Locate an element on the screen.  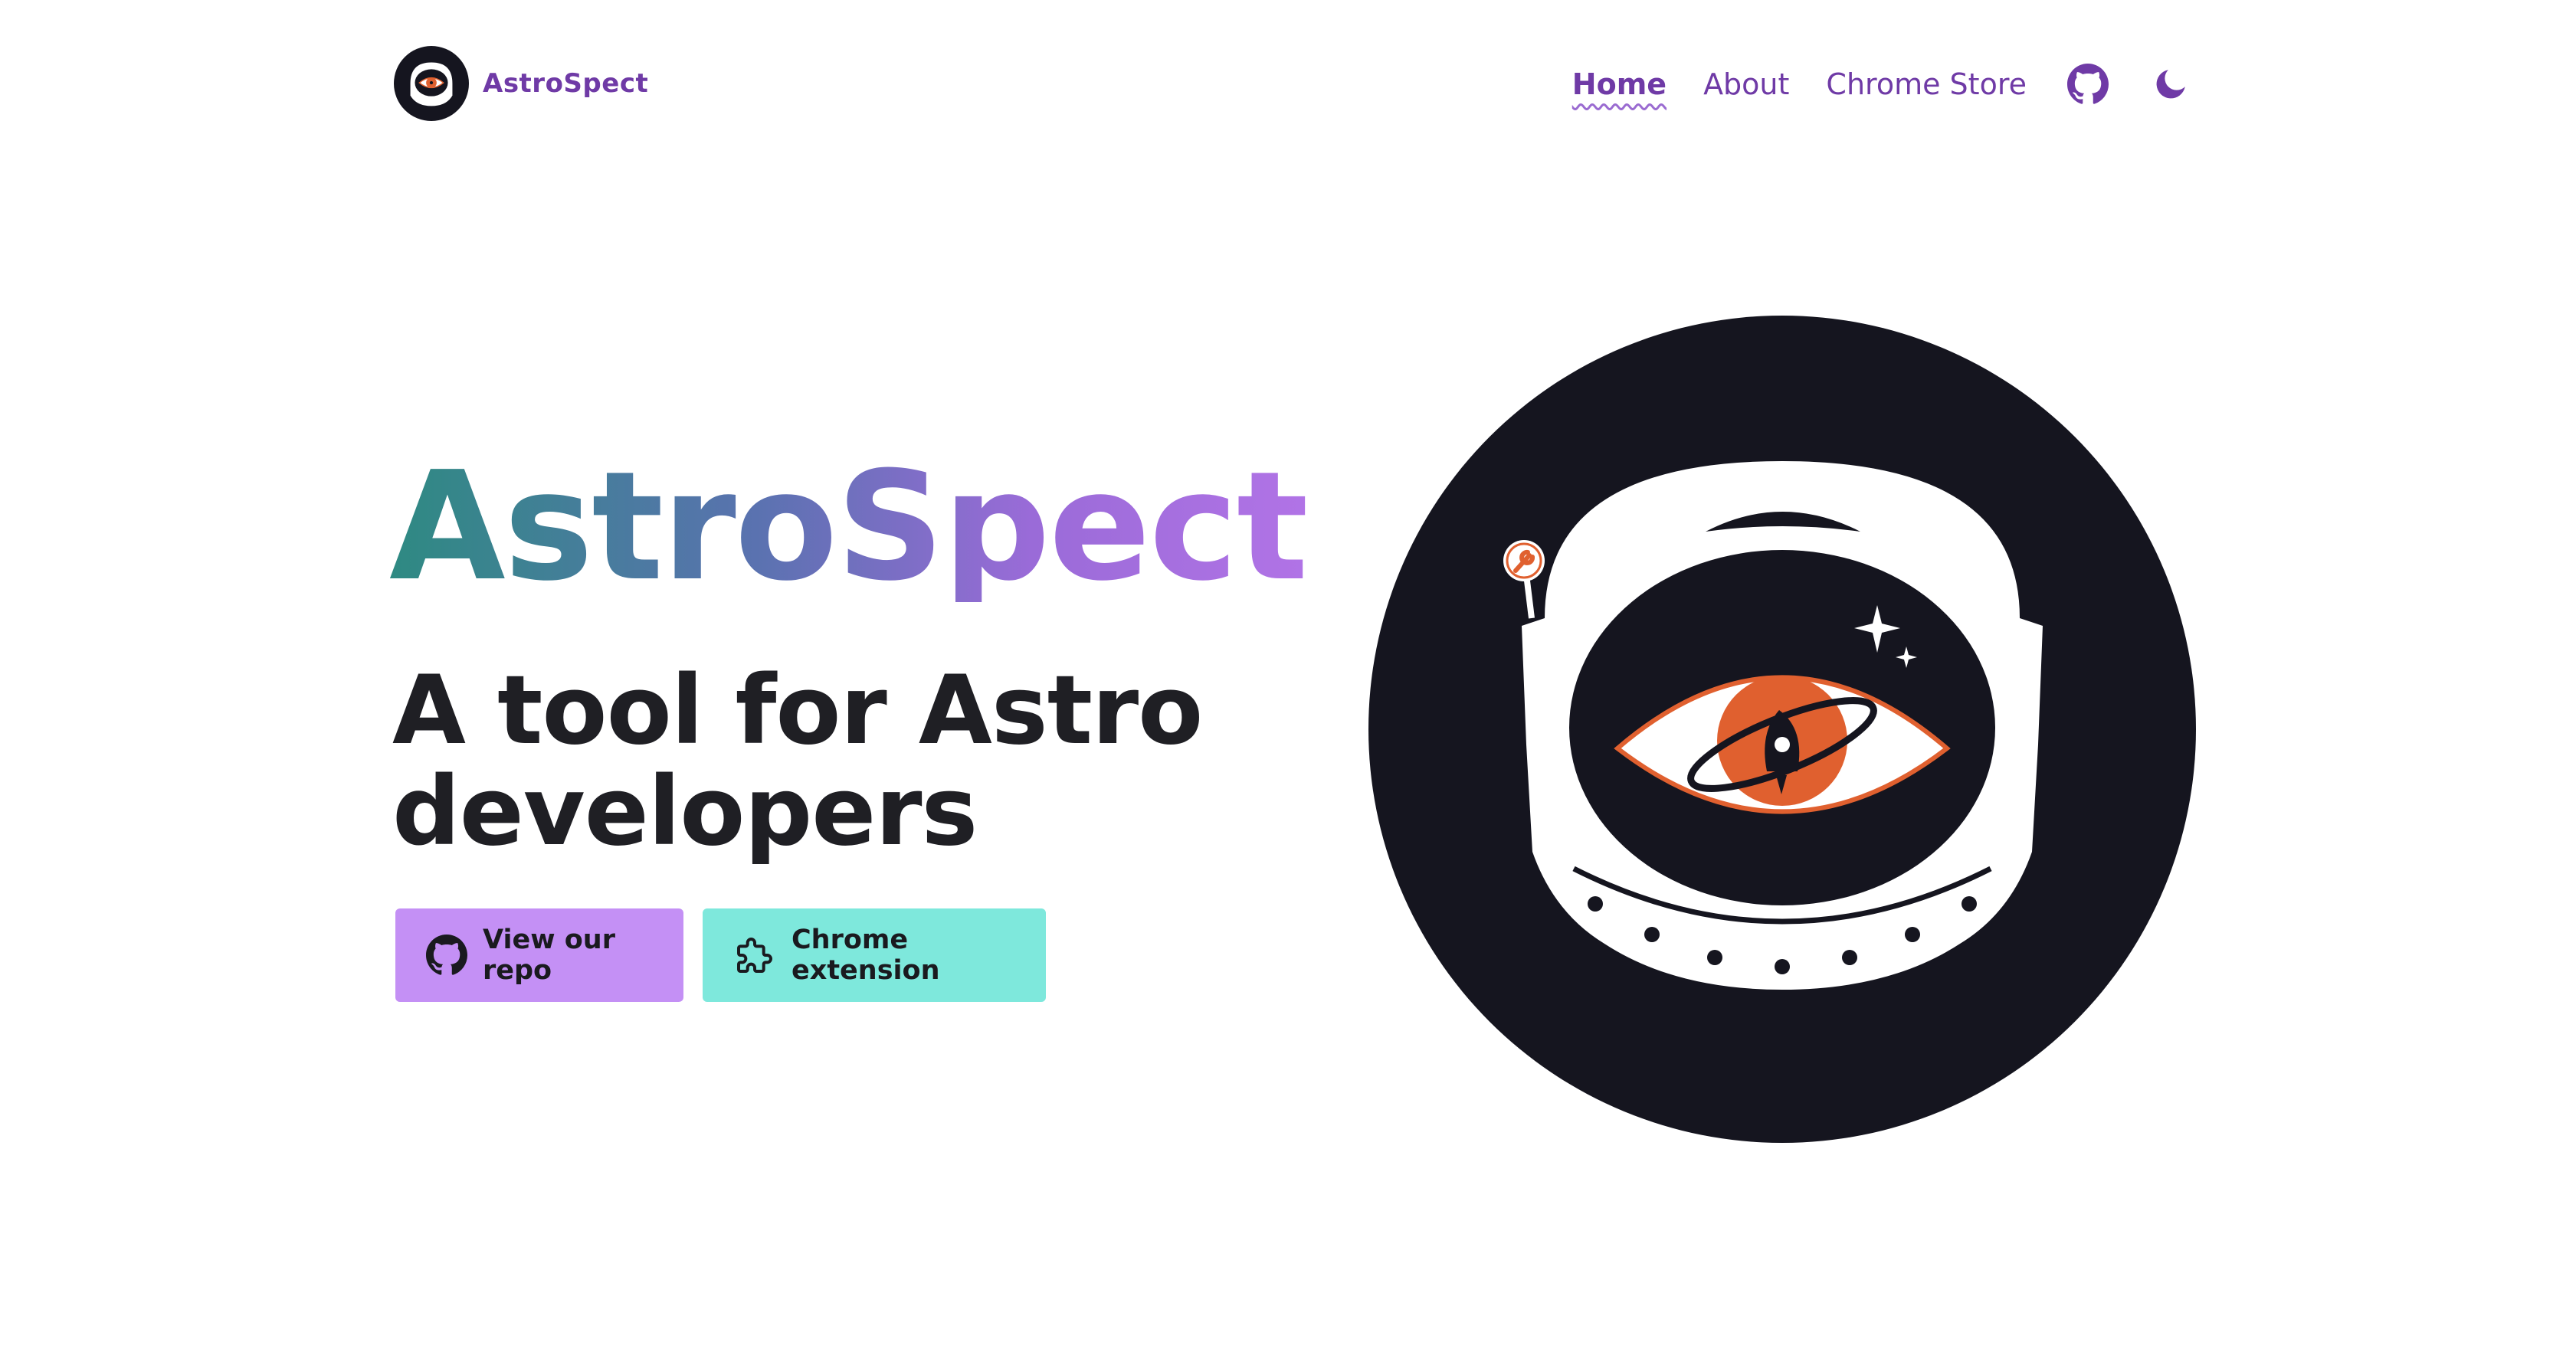
main-nav: Home About Chrome Store is located at coordinates (1882, 84).